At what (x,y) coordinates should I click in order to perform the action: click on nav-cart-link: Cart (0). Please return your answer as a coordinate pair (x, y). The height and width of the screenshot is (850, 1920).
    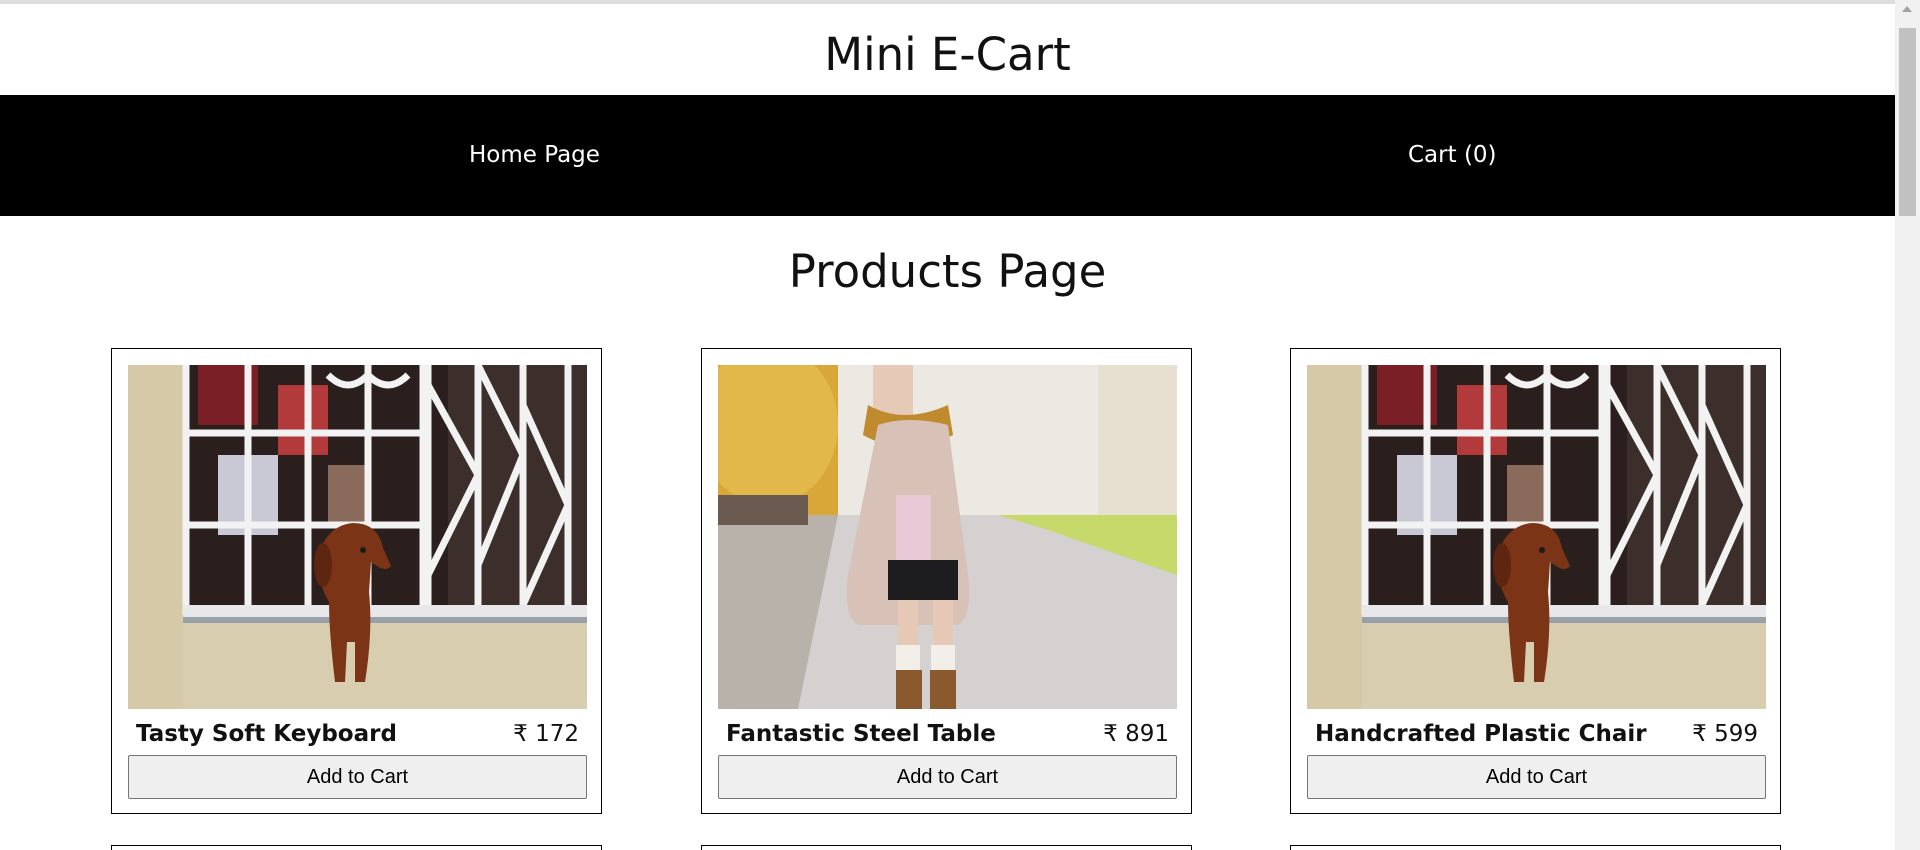
    Looking at the image, I should click on (1452, 155).